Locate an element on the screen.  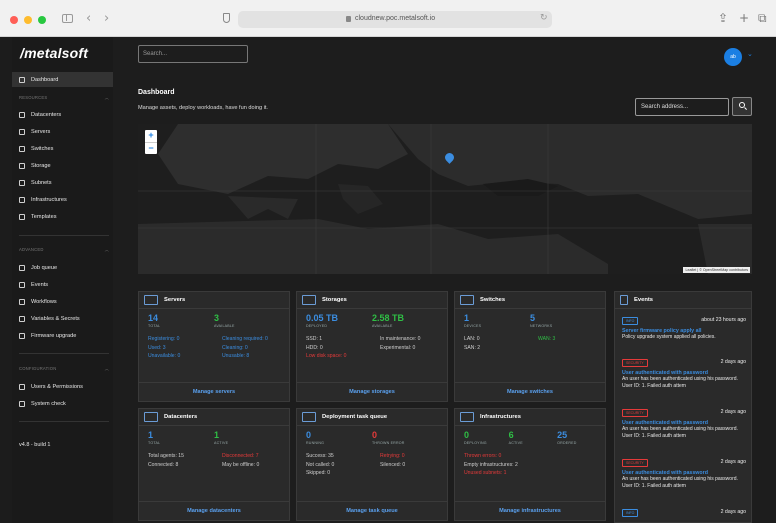
privacy-shield-icon is located at coordinates (226, 18).